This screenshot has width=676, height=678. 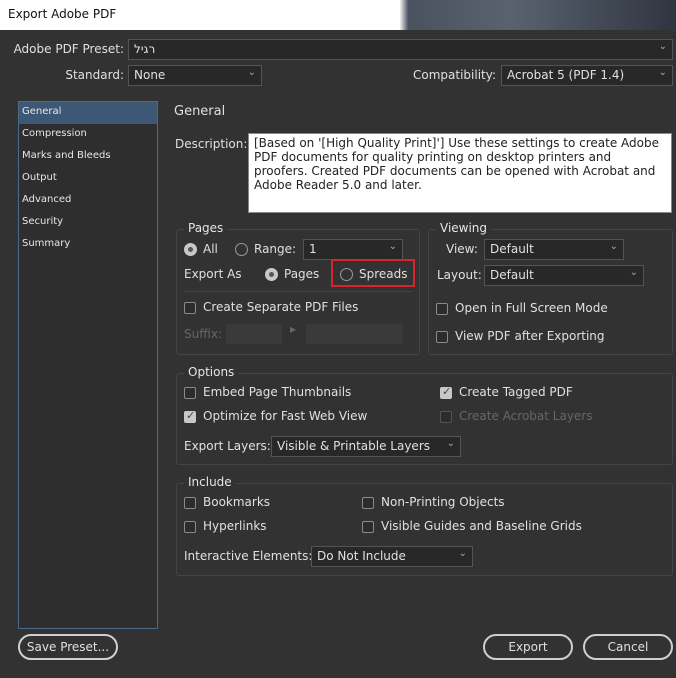 I want to click on interactive-elements-value: Do Not Include, so click(x=361, y=556).